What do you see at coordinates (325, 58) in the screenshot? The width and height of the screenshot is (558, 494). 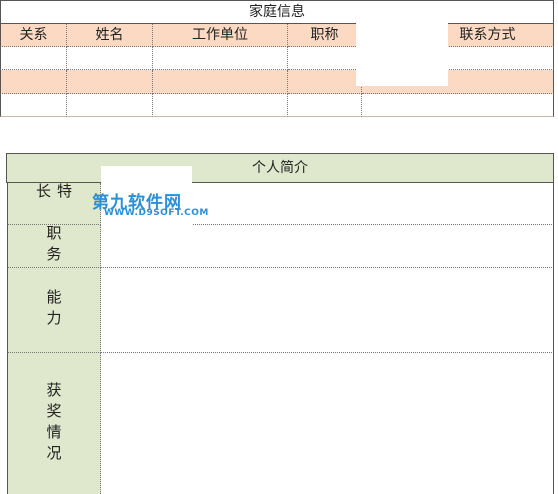 I see `family-cell-r1-title` at bounding box center [325, 58].